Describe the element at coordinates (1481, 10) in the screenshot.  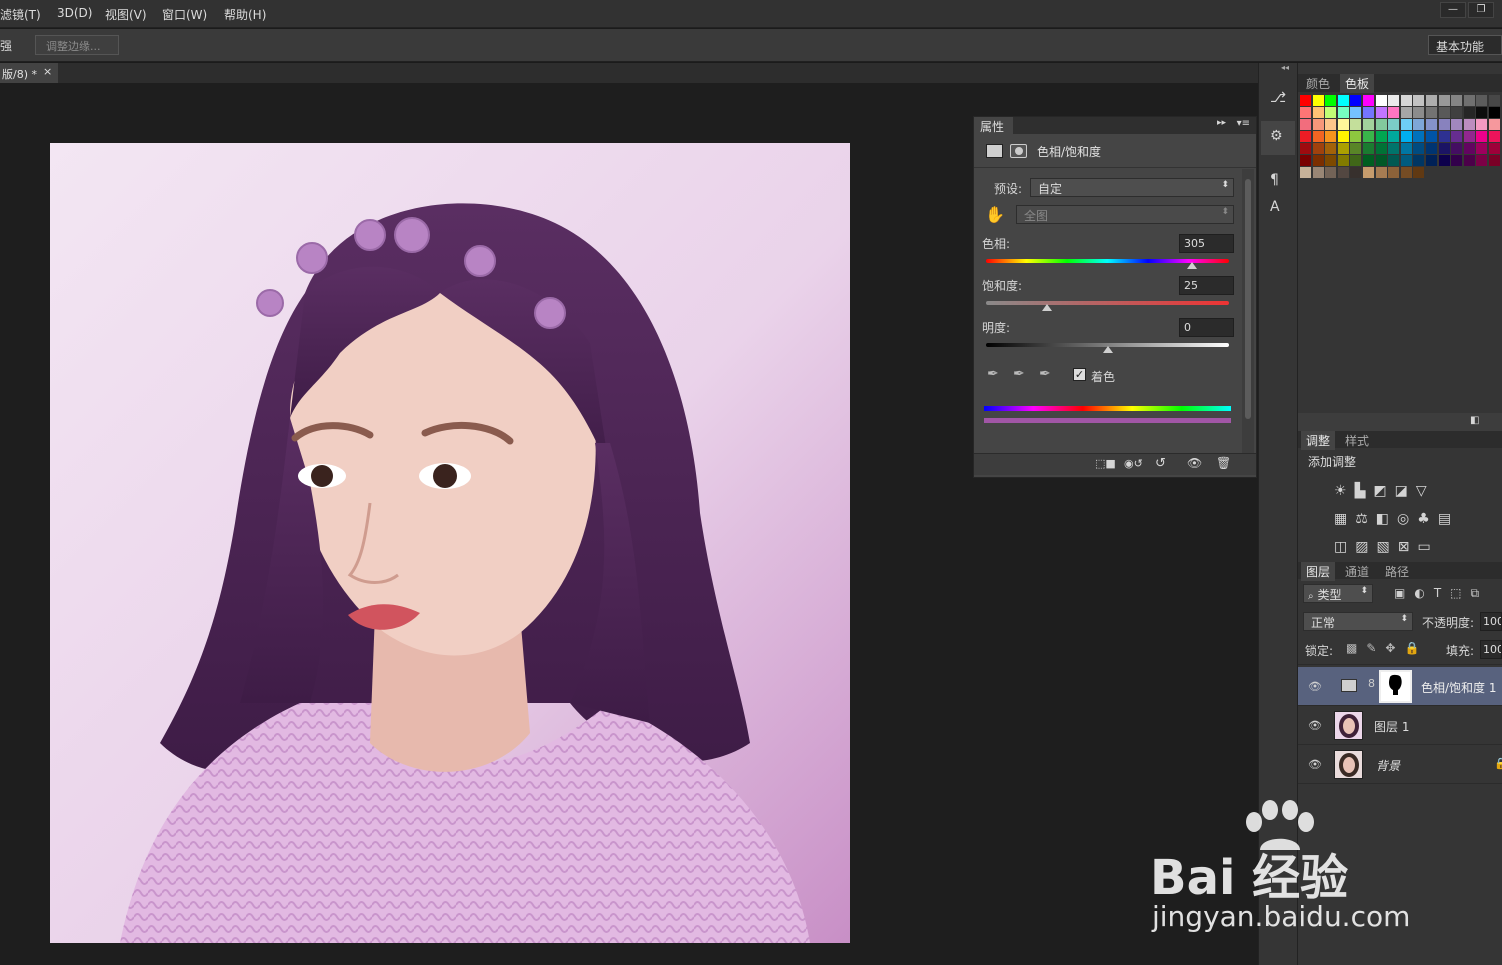
I see `restore-button: ❐` at that location.